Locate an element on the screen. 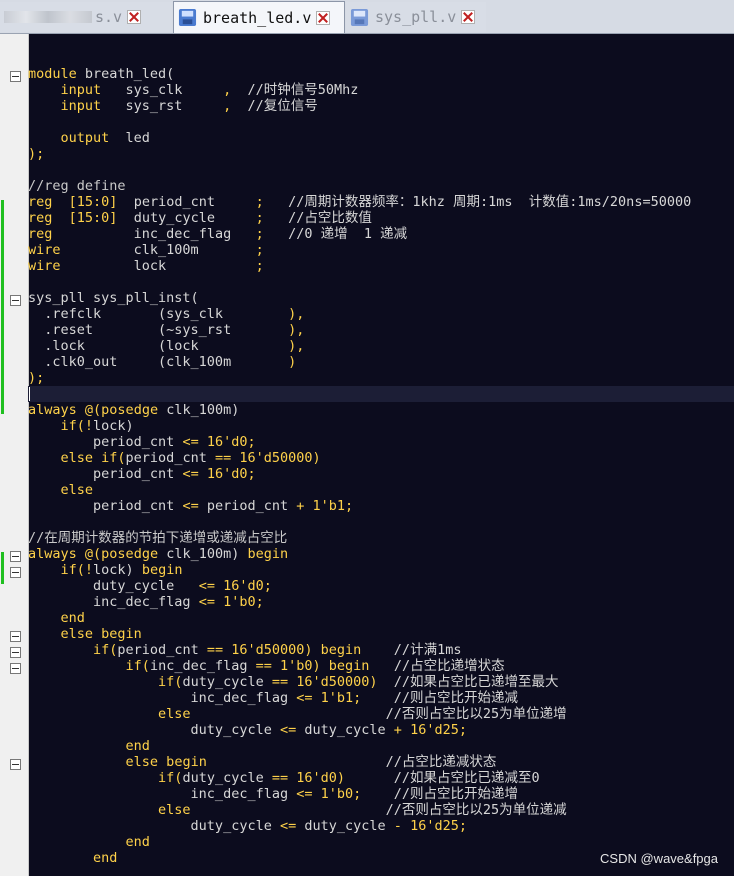  code-line: else if(period_cnt == 16'd50000) is located at coordinates (174, 458).